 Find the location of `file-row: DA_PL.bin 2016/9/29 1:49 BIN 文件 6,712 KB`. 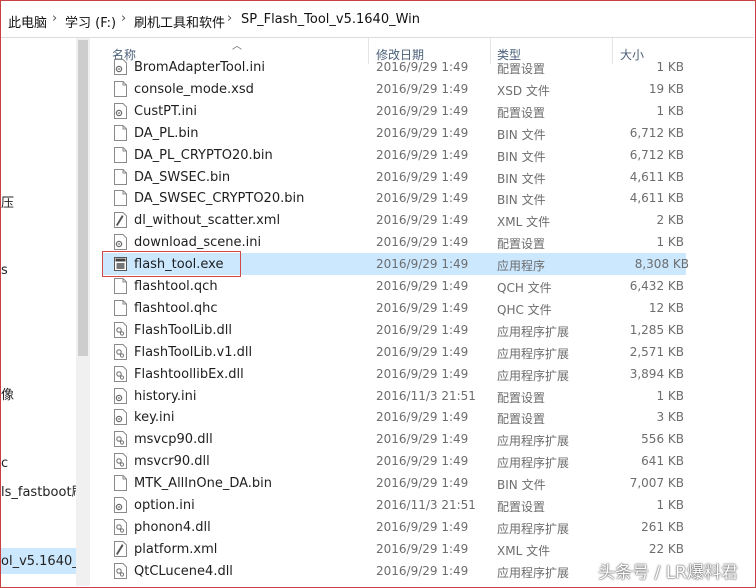

file-row: DA_PL.bin 2016/9/29 1:49 BIN 文件 6,712 KB is located at coordinates (392, 133).